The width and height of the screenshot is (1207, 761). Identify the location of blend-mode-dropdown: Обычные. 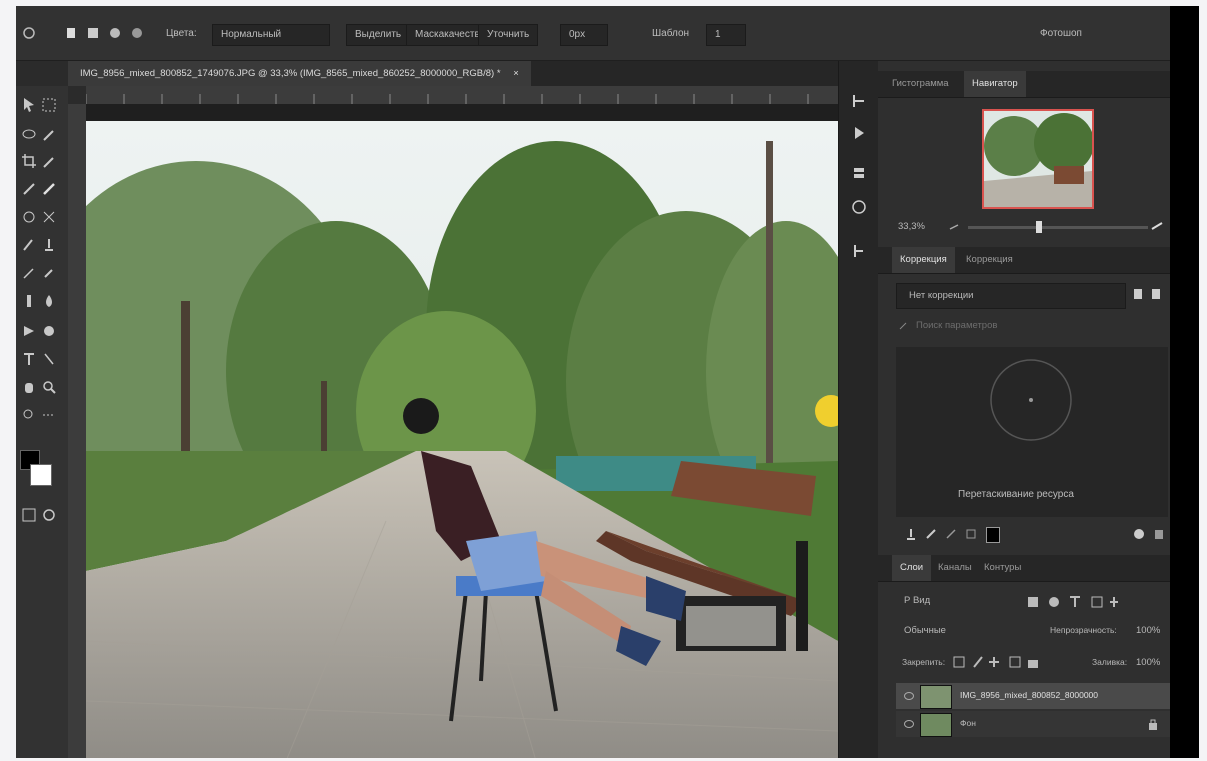
(956, 631).